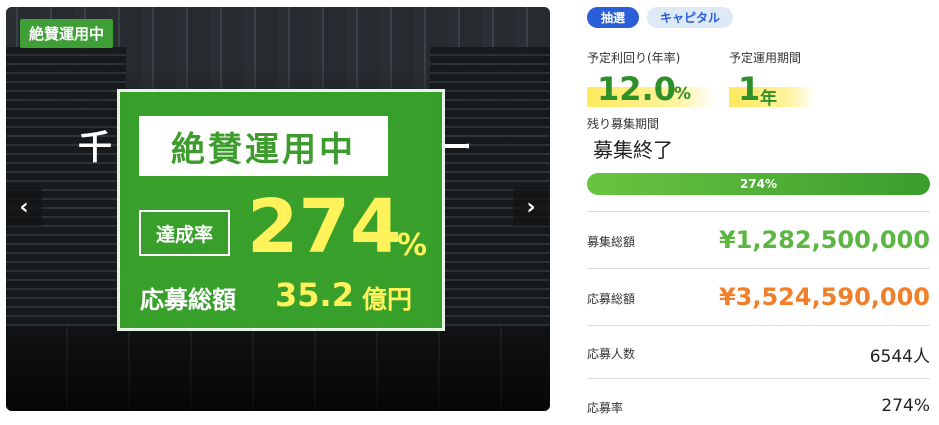  I want to click on tag-capital: キャピタル, so click(690, 17).